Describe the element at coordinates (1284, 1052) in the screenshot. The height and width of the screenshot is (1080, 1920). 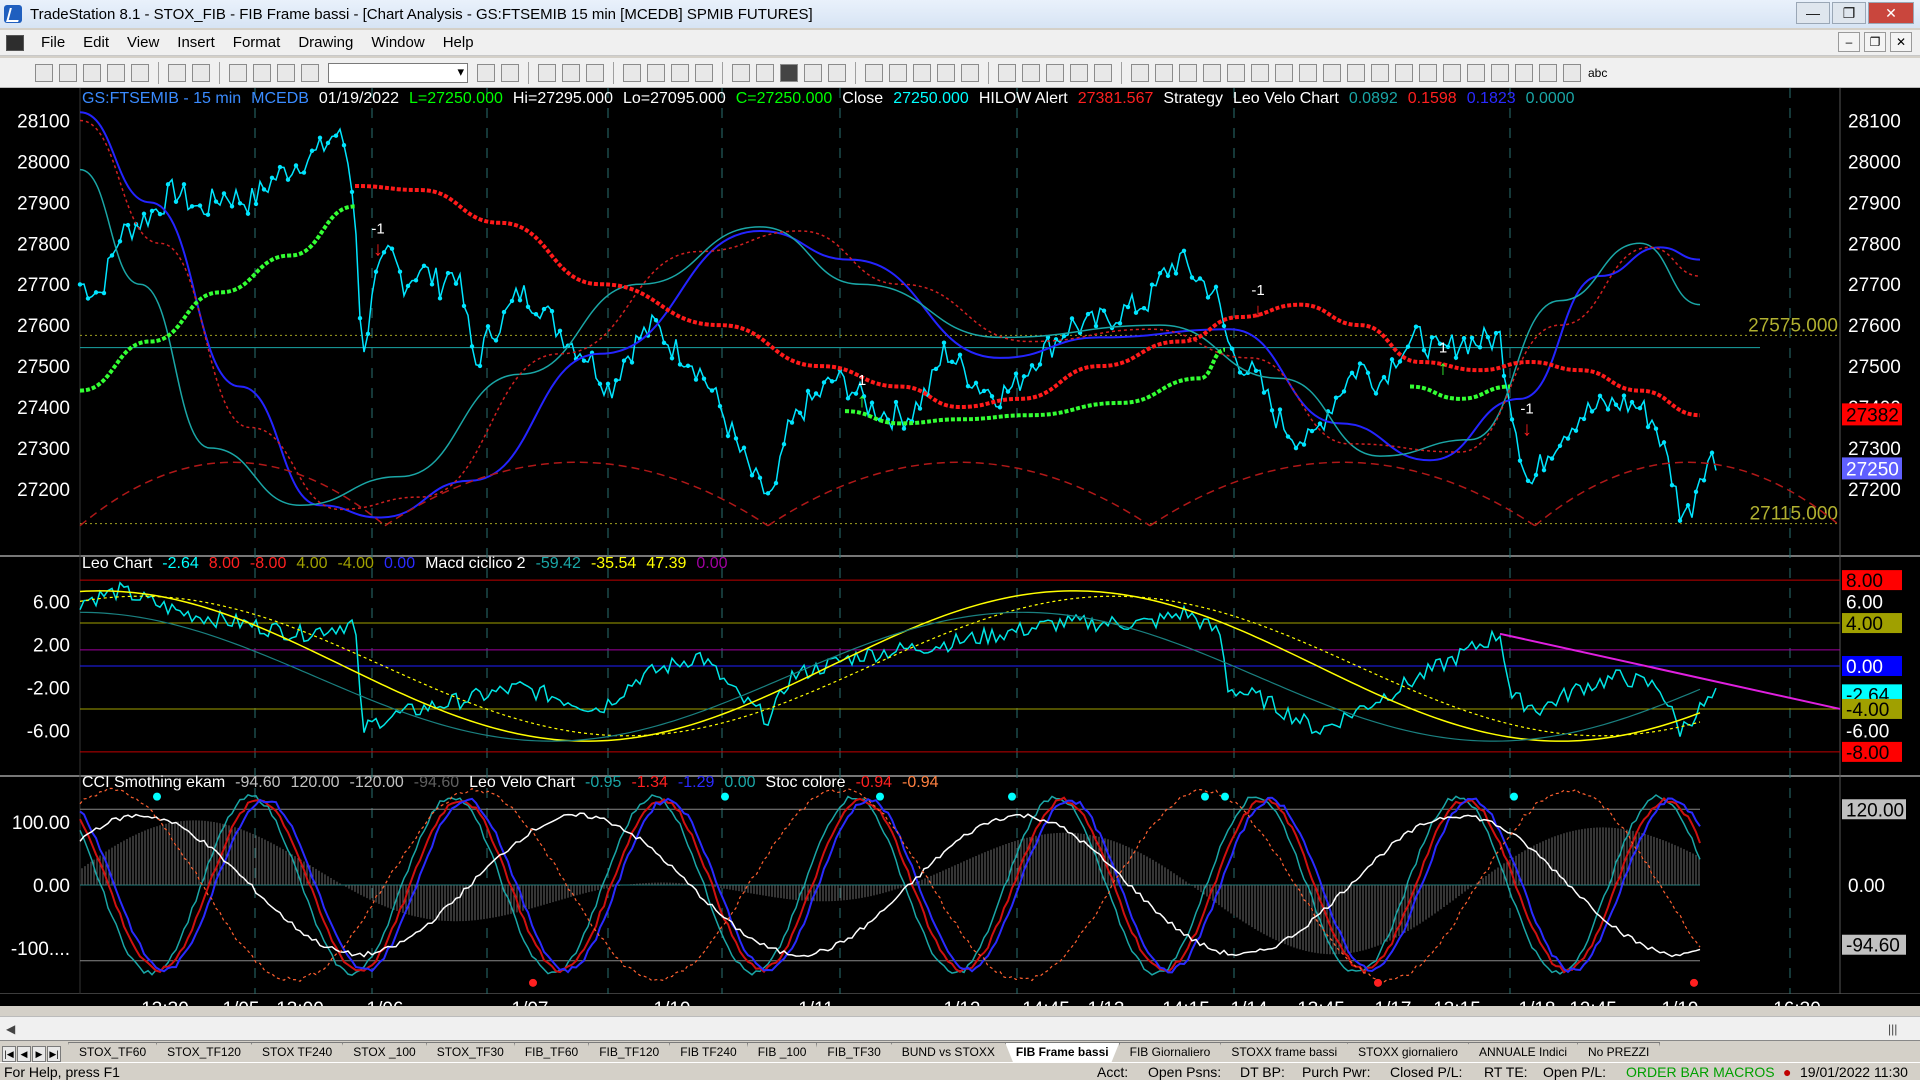
I see `workspace-tab: STOXX frame bassi` at that location.